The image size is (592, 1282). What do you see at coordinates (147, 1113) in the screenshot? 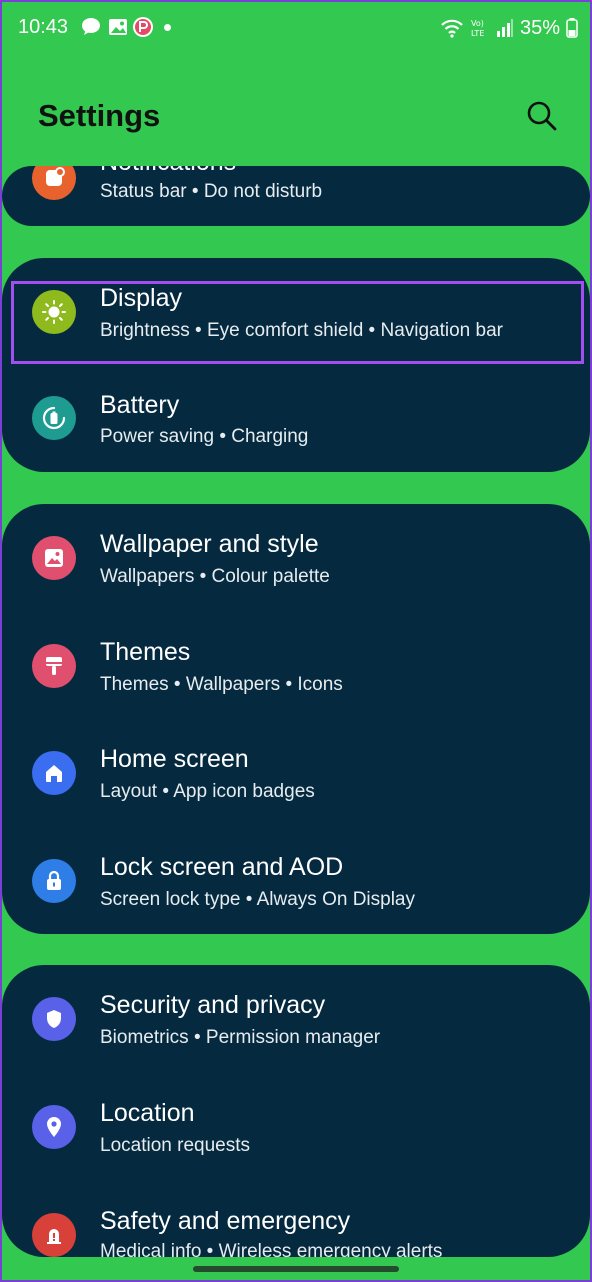
I see `item-title: Location` at bounding box center [147, 1113].